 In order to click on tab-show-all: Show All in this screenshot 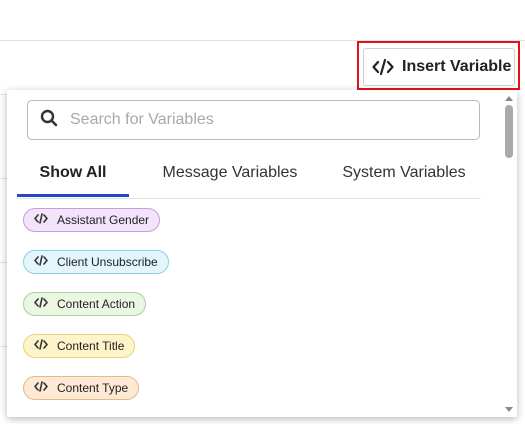, I will do `click(73, 173)`.